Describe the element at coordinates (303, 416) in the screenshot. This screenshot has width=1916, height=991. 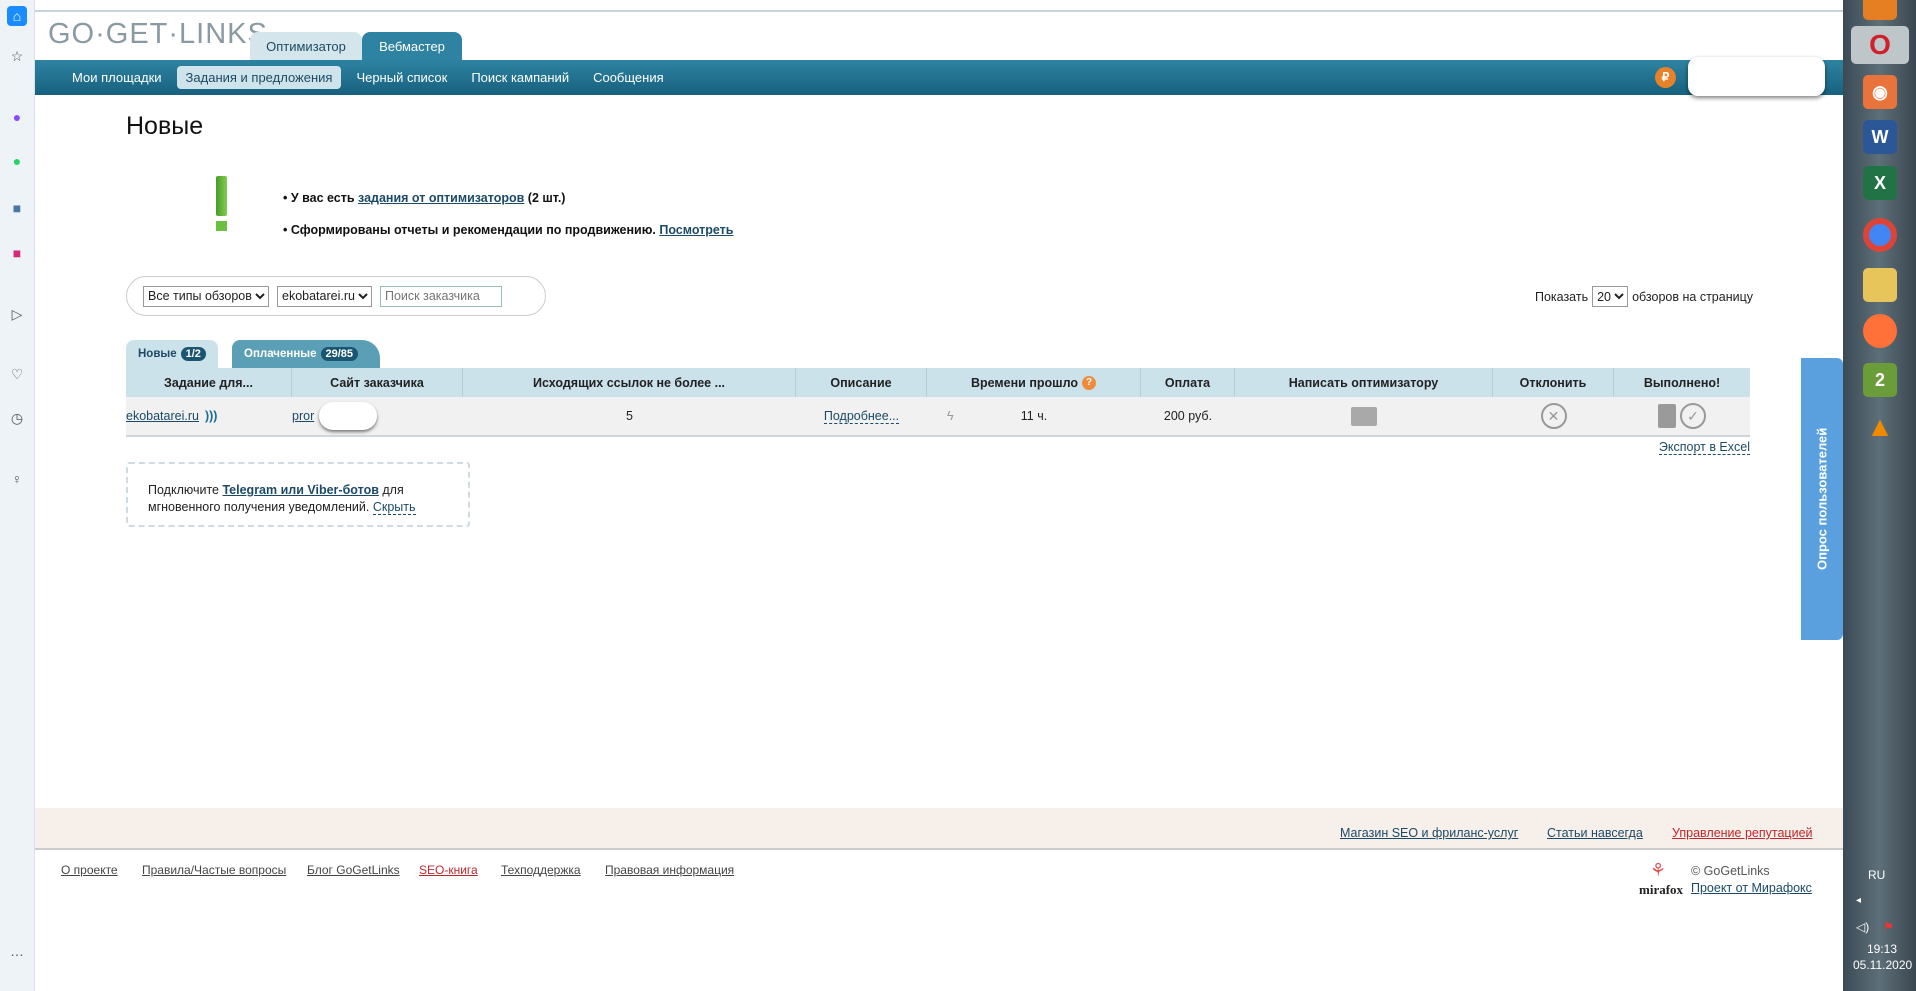
I see `customer-link: pror` at that location.